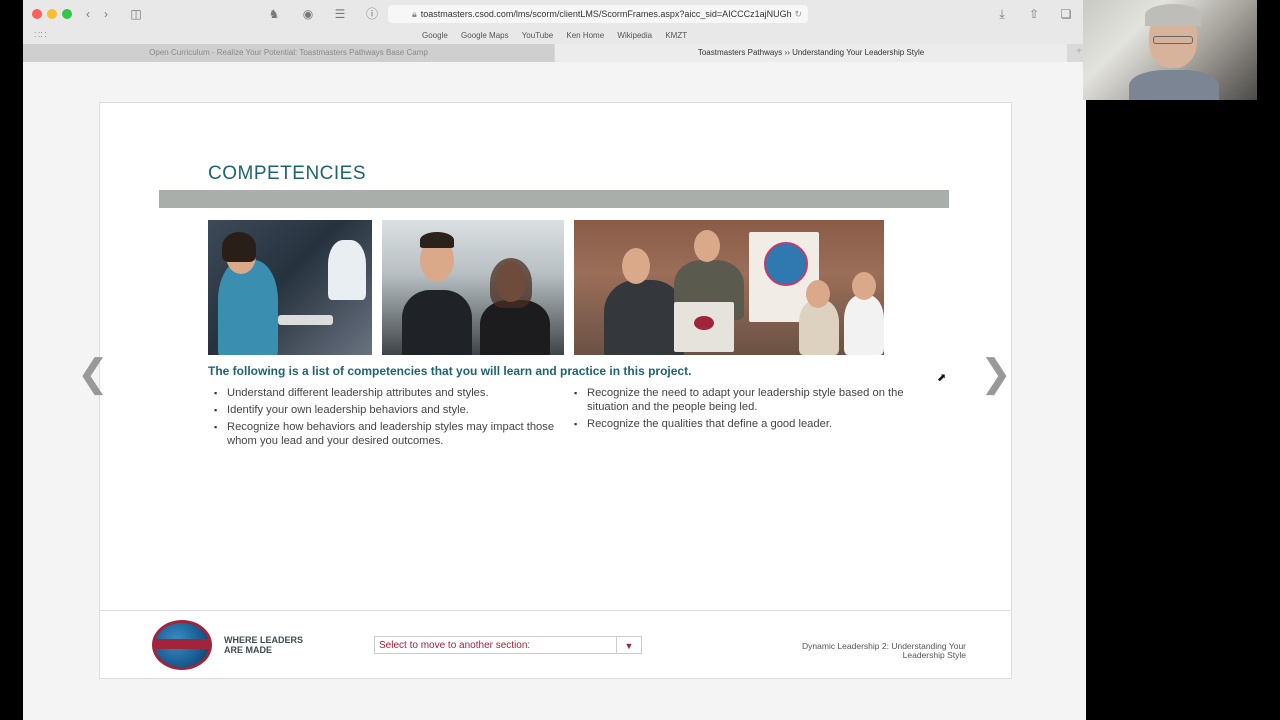  I want to click on title-divider-band, so click(554, 199).